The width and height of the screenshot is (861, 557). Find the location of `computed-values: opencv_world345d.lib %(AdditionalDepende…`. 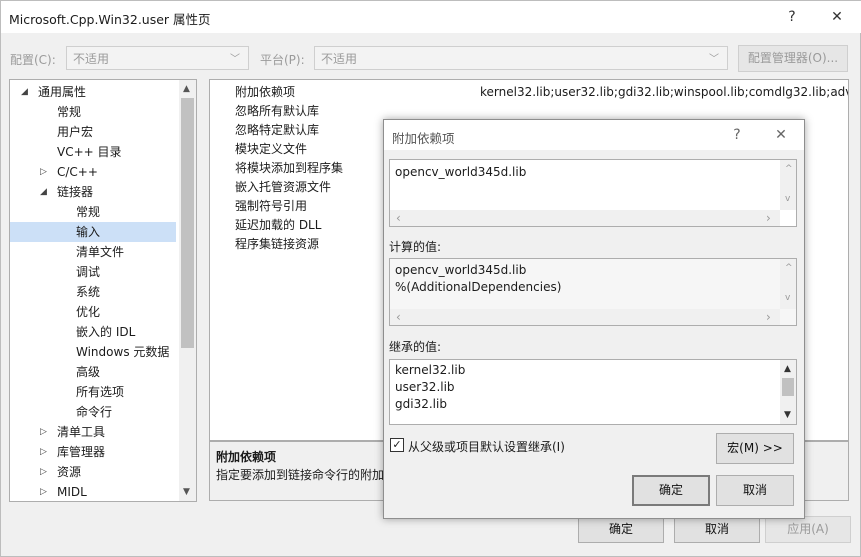

computed-values: opencv_world345d.lib %(AdditionalDepende… is located at coordinates (593, 292).